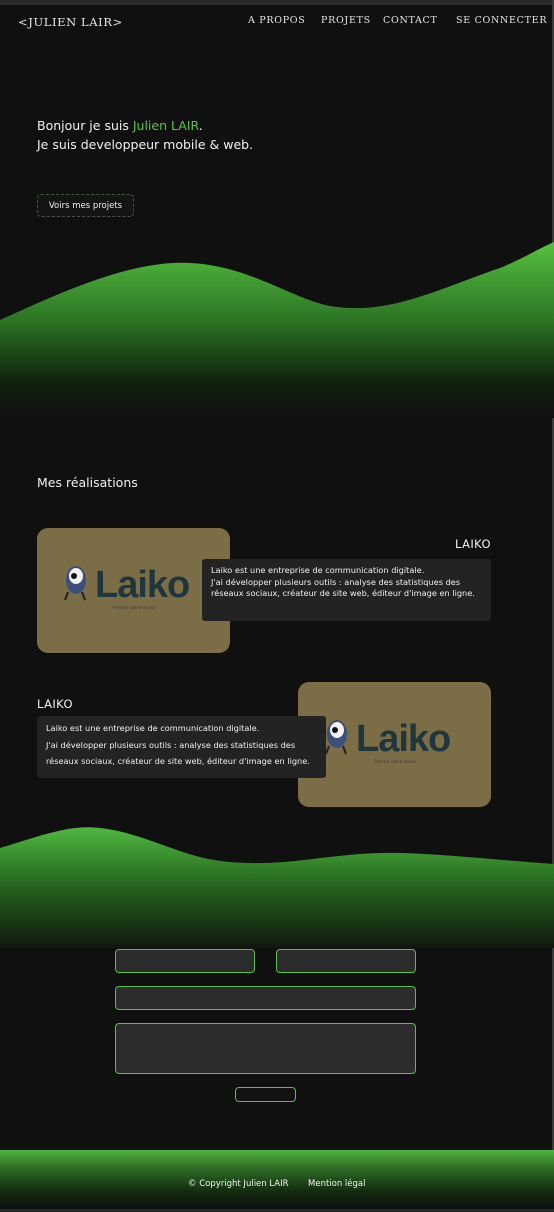 Image resolution: width=554 pixels, height=1212 pixels. I want to click on submit-button, so click(265, 1094).